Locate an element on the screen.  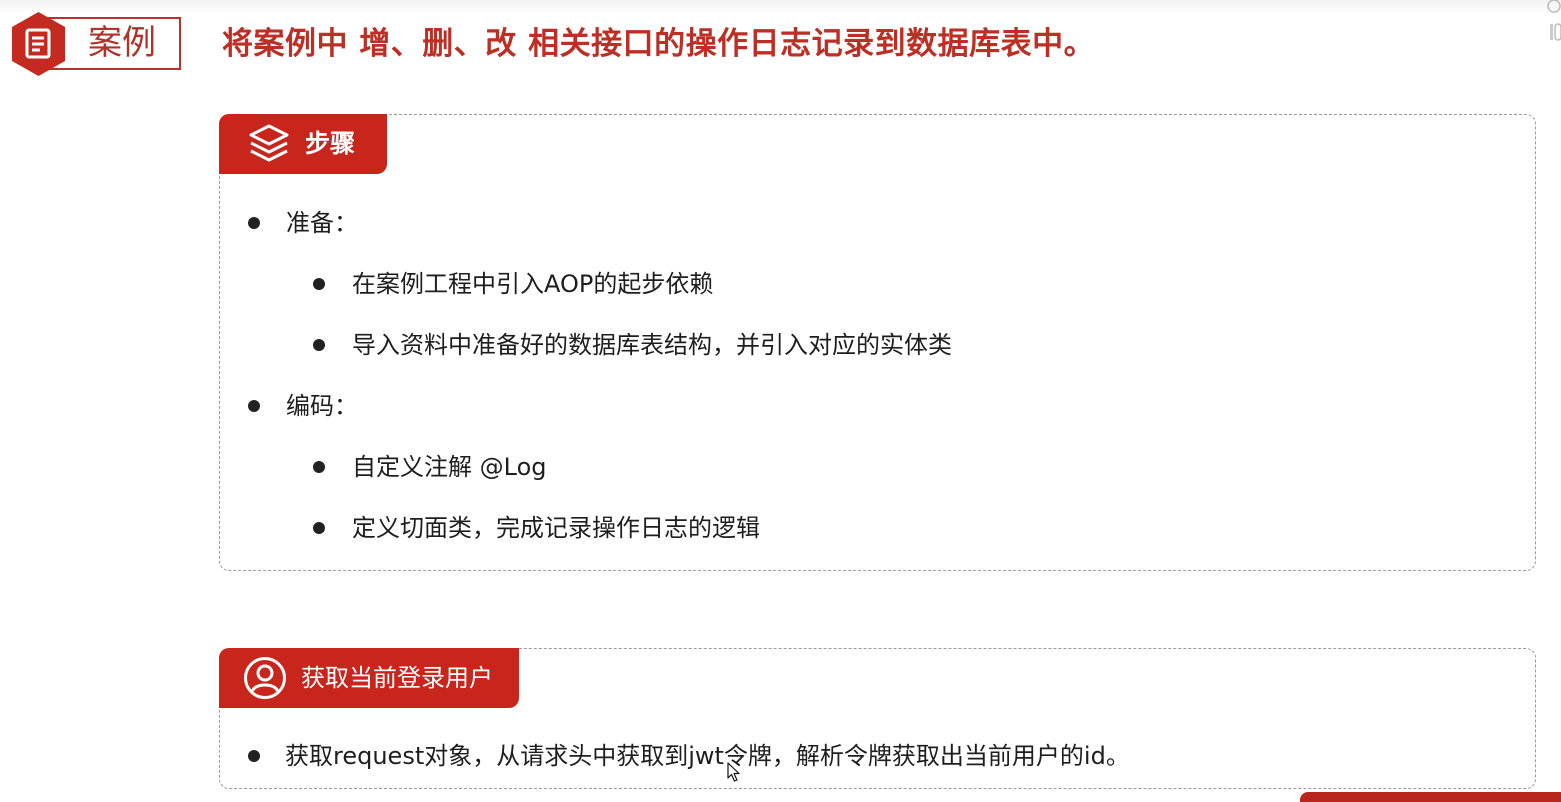
pointer-cursor-icon is located at coordinates (733, 772).